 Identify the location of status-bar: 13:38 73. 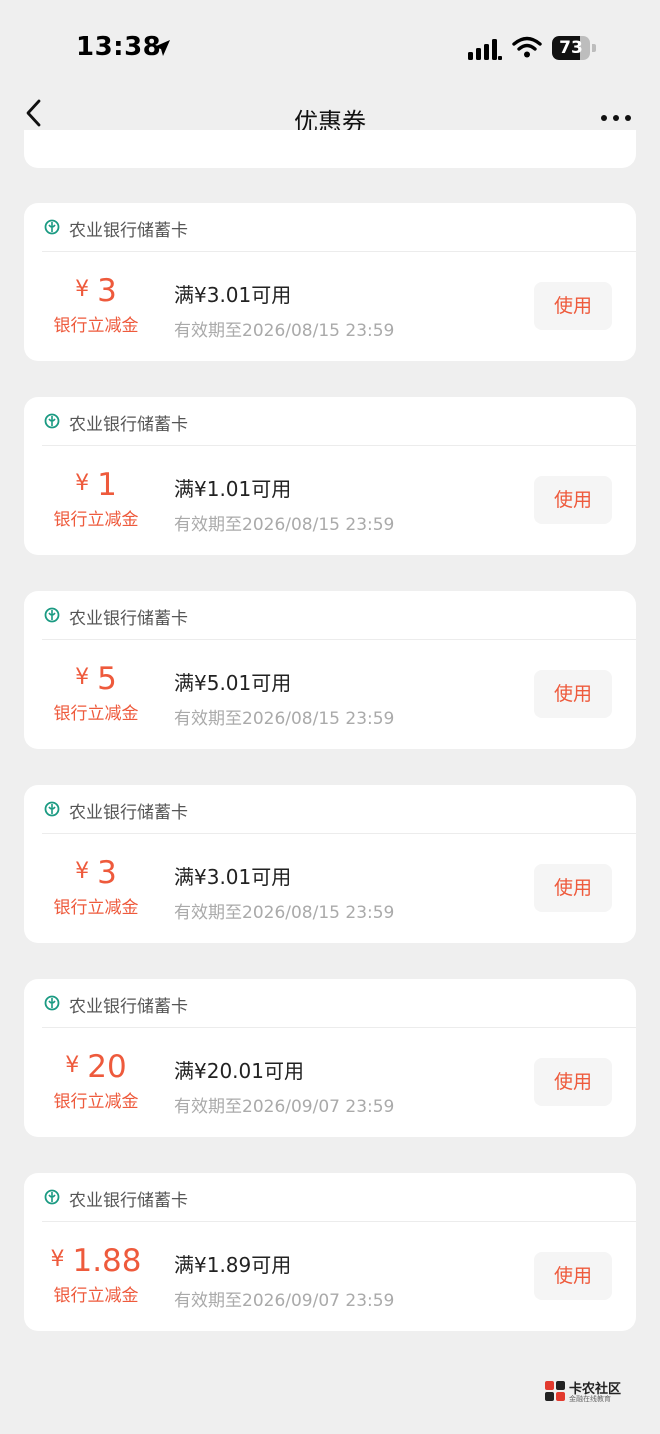
(330, 48).